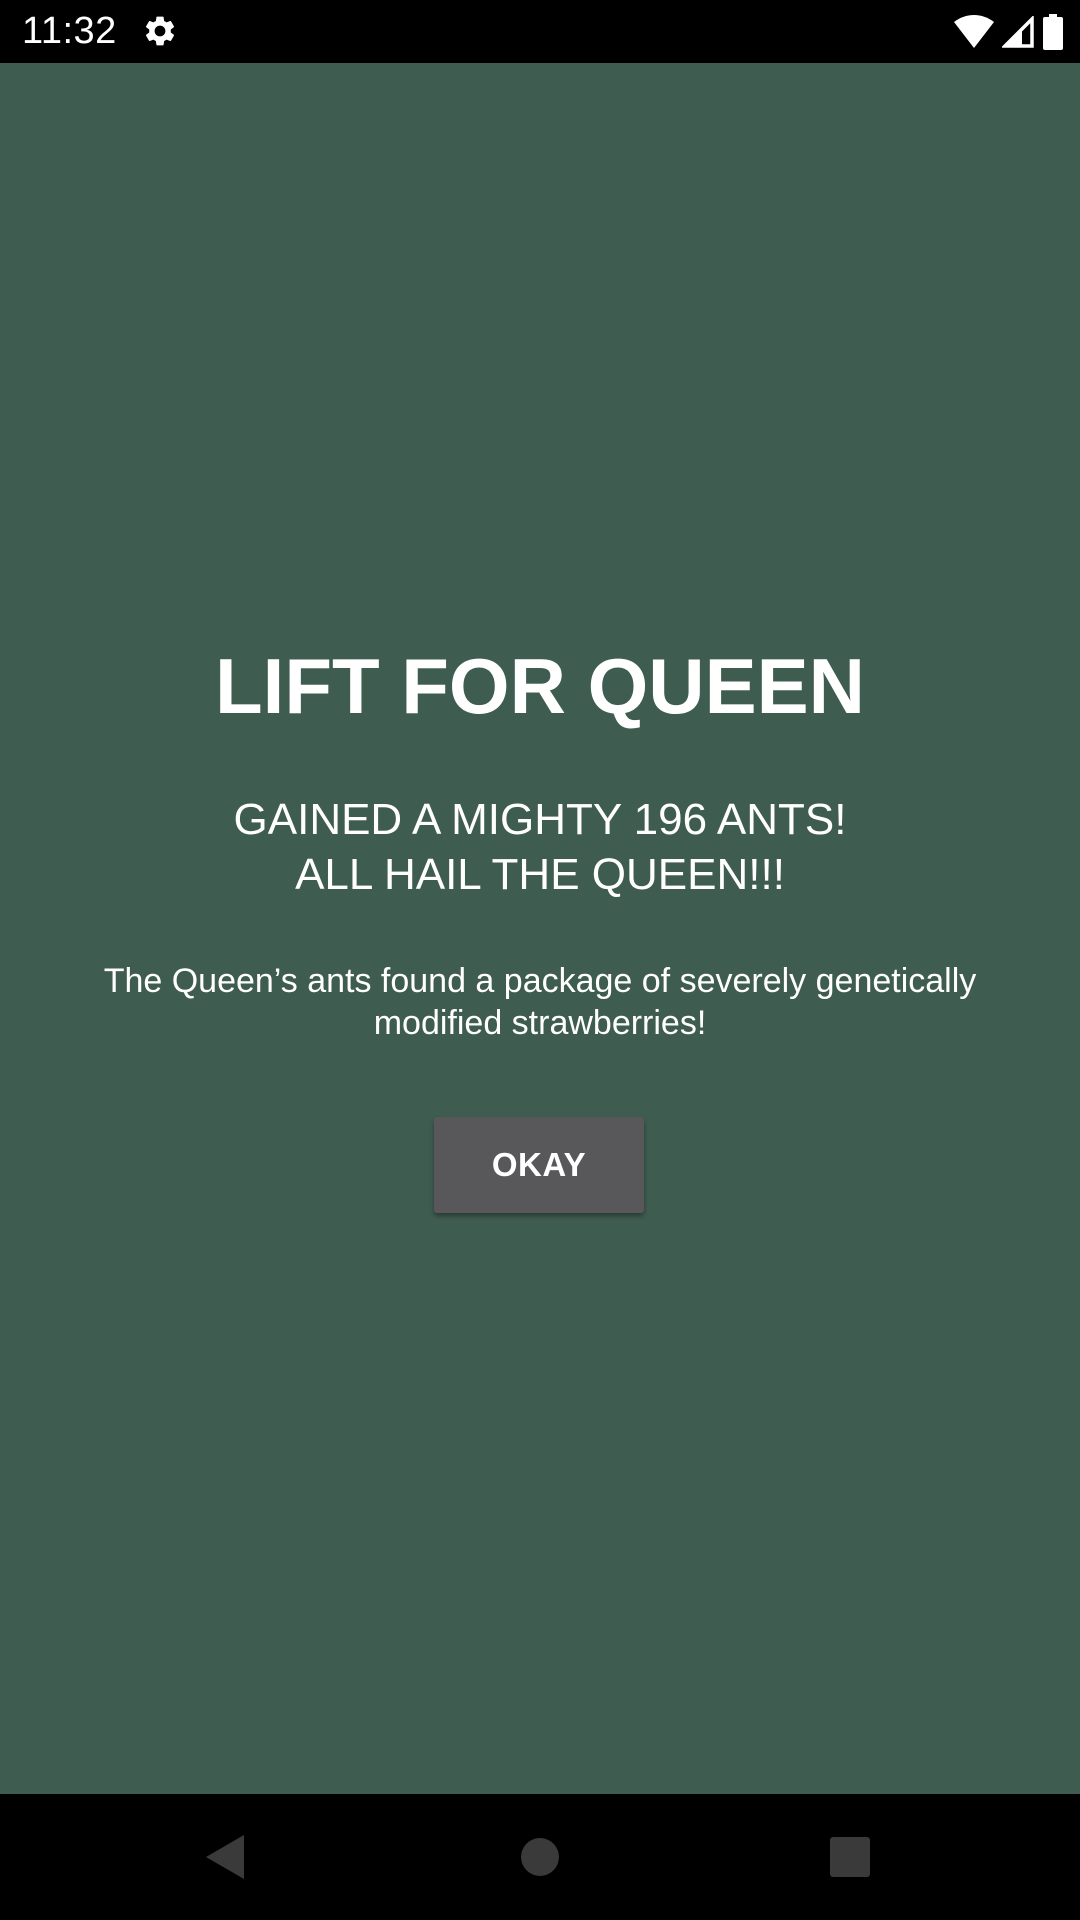  Describe the element at coordinates (974, 32) in the screenshot. I see `wifi-icon` at that location.